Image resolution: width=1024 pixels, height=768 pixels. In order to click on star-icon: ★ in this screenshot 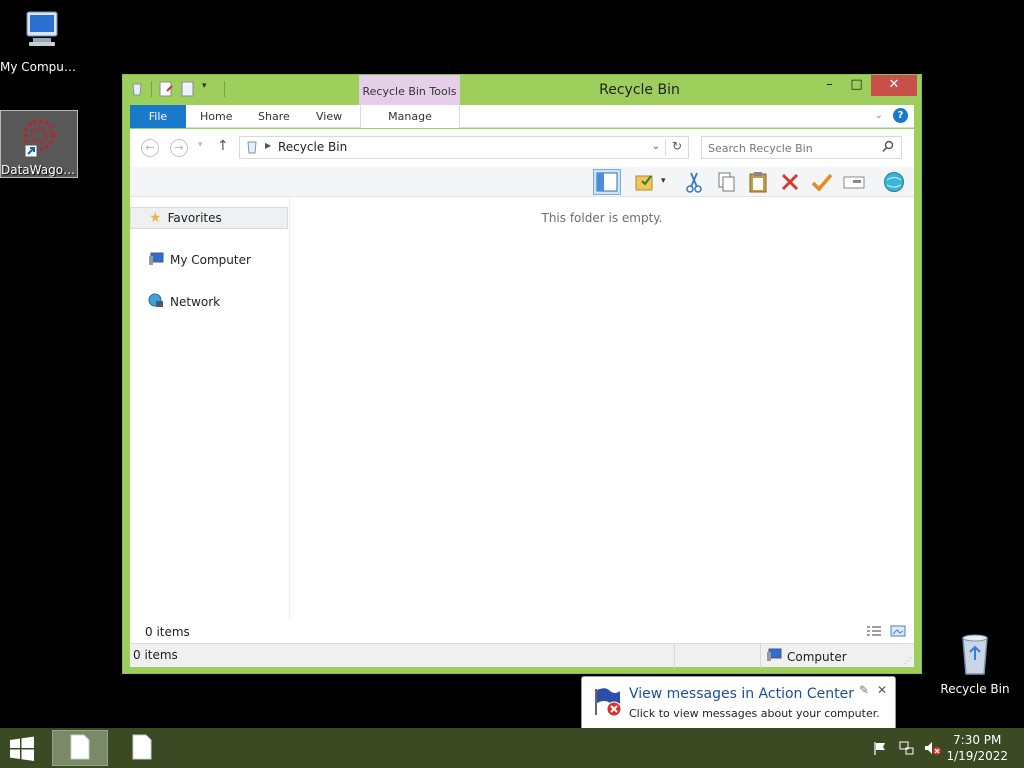, I will do `click(155, 218)`.